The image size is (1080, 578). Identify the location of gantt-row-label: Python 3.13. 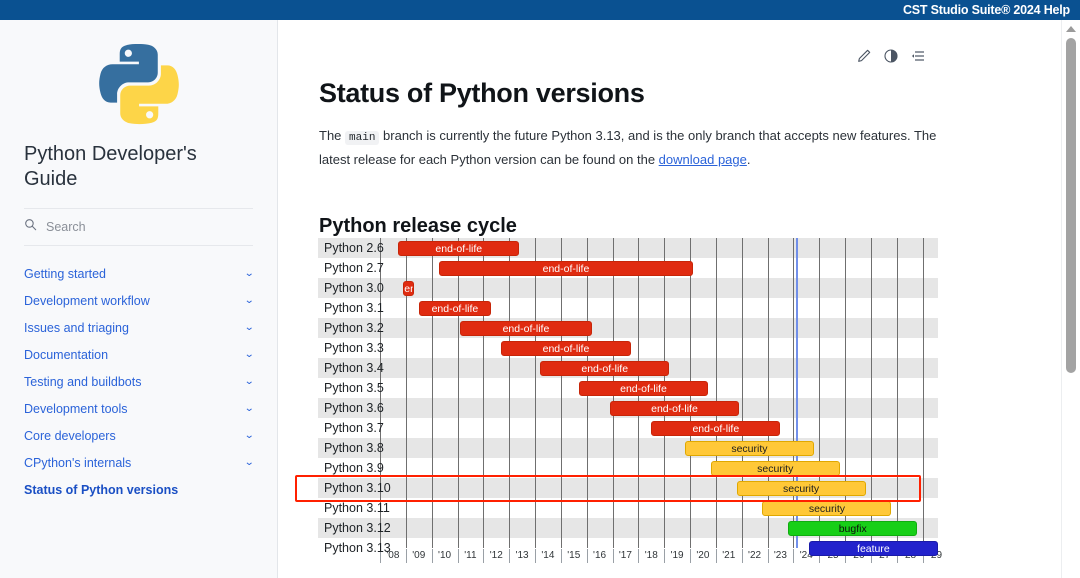
(357, 548).